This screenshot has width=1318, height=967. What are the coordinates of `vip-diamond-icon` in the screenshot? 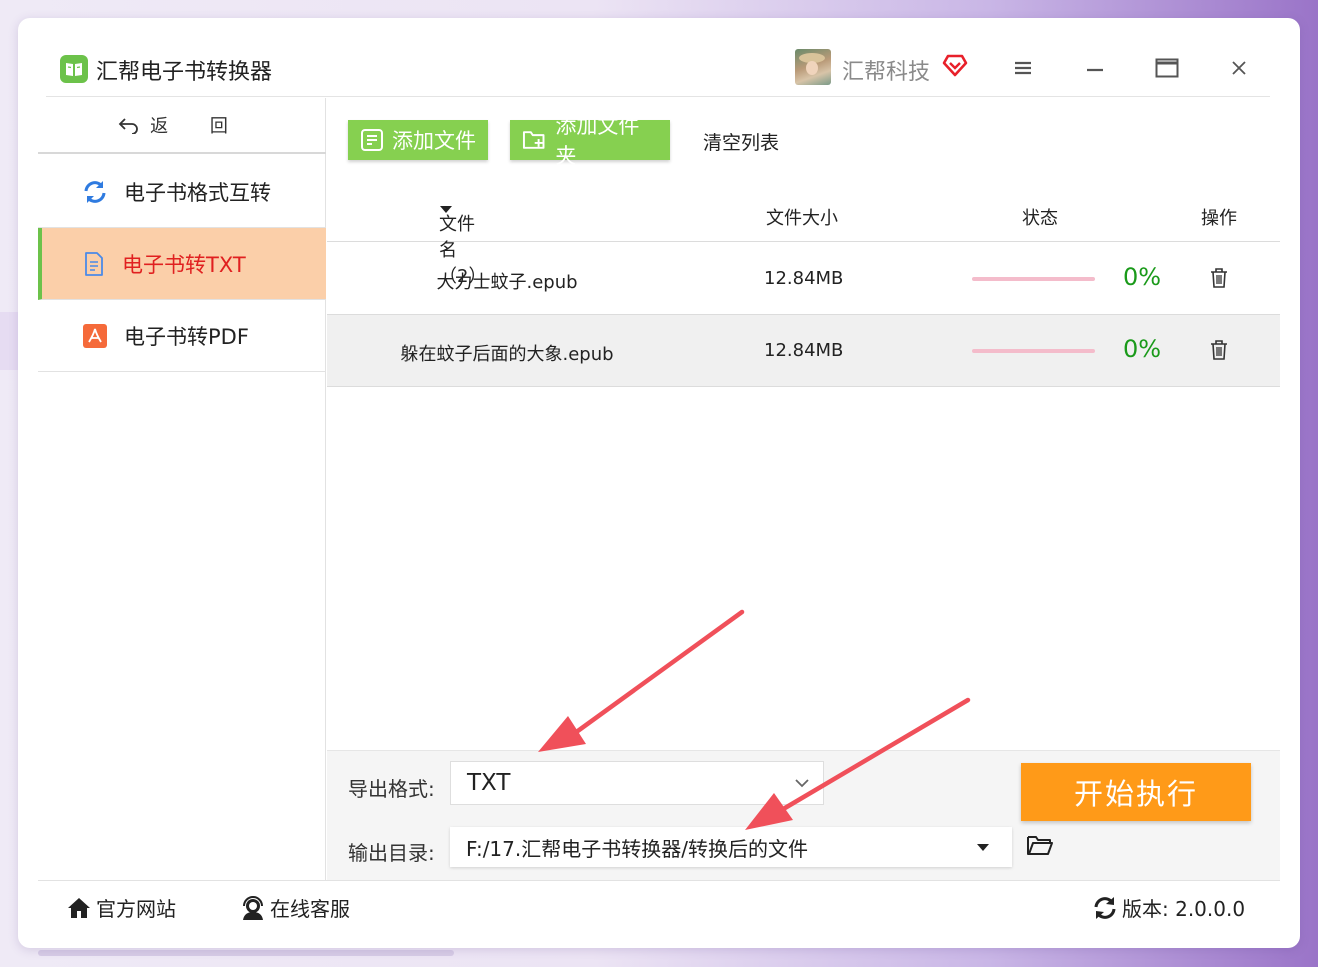 It's located at (955, 67).